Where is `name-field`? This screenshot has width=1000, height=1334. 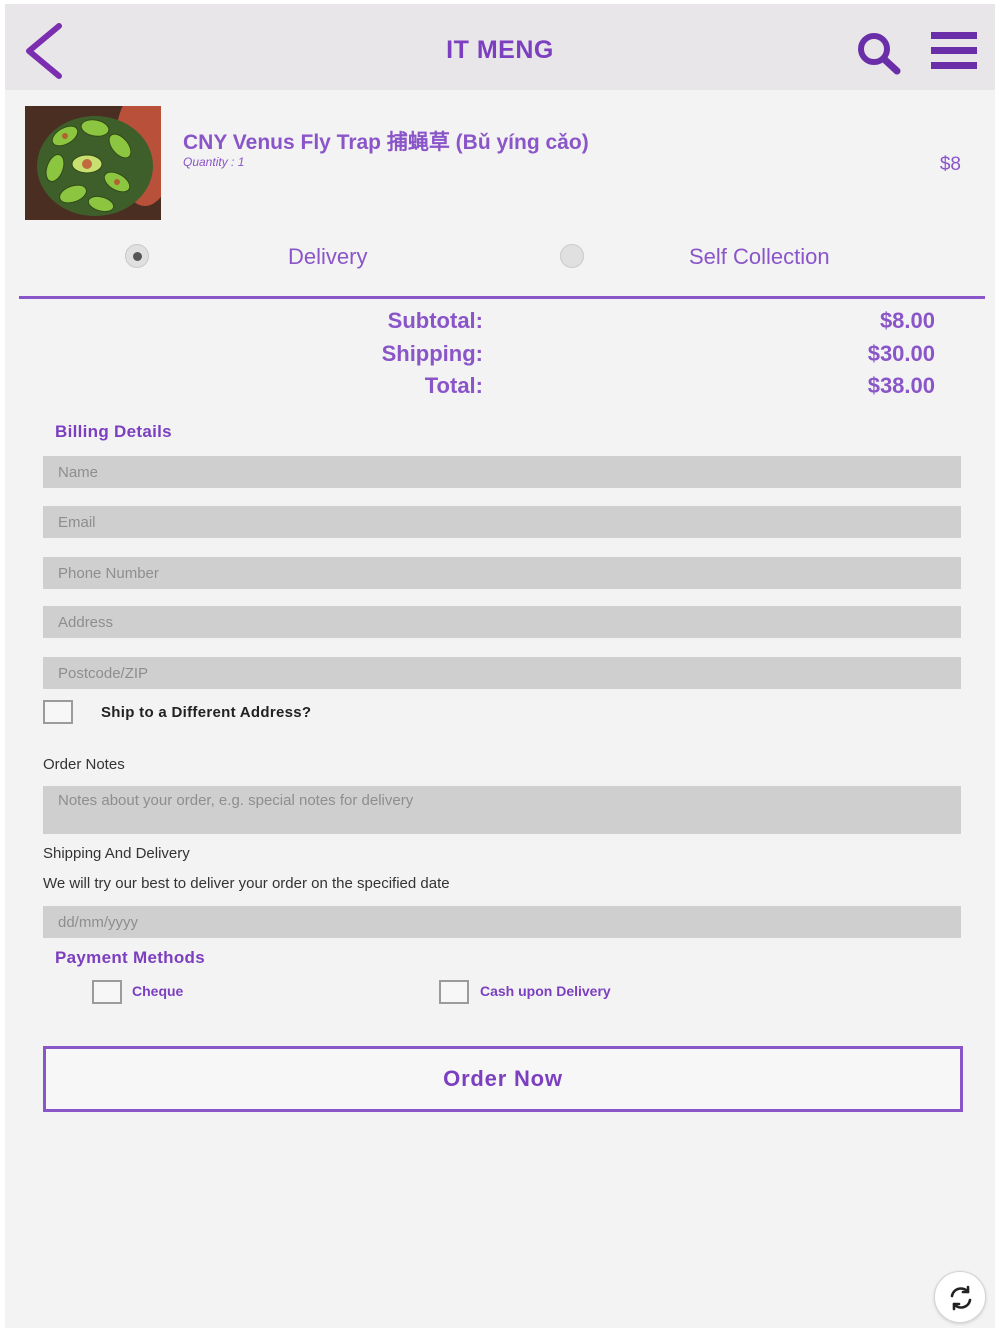 name-field is located at coordinates (502, 472).